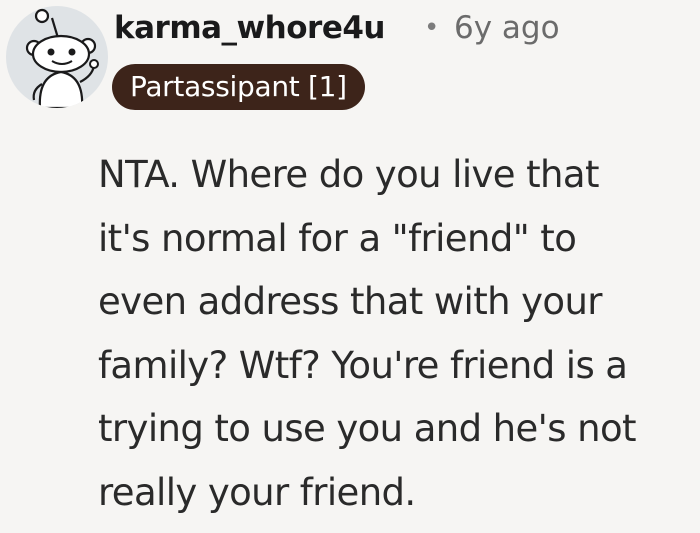  I want to click on username-link: karma_whore4u, so click(250, 28).